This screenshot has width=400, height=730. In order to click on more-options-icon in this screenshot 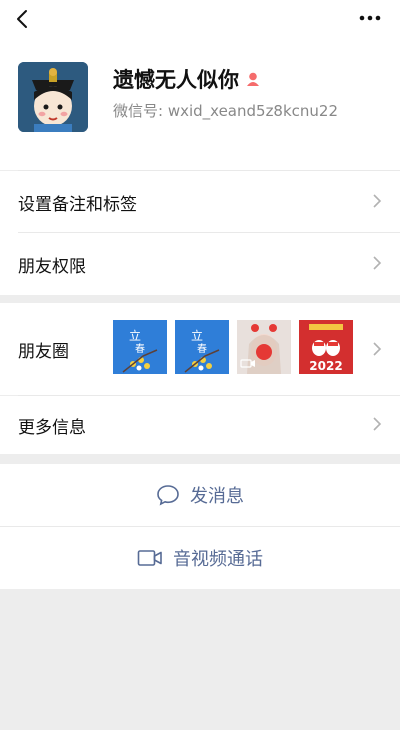, I will do `click(370, 18)`.